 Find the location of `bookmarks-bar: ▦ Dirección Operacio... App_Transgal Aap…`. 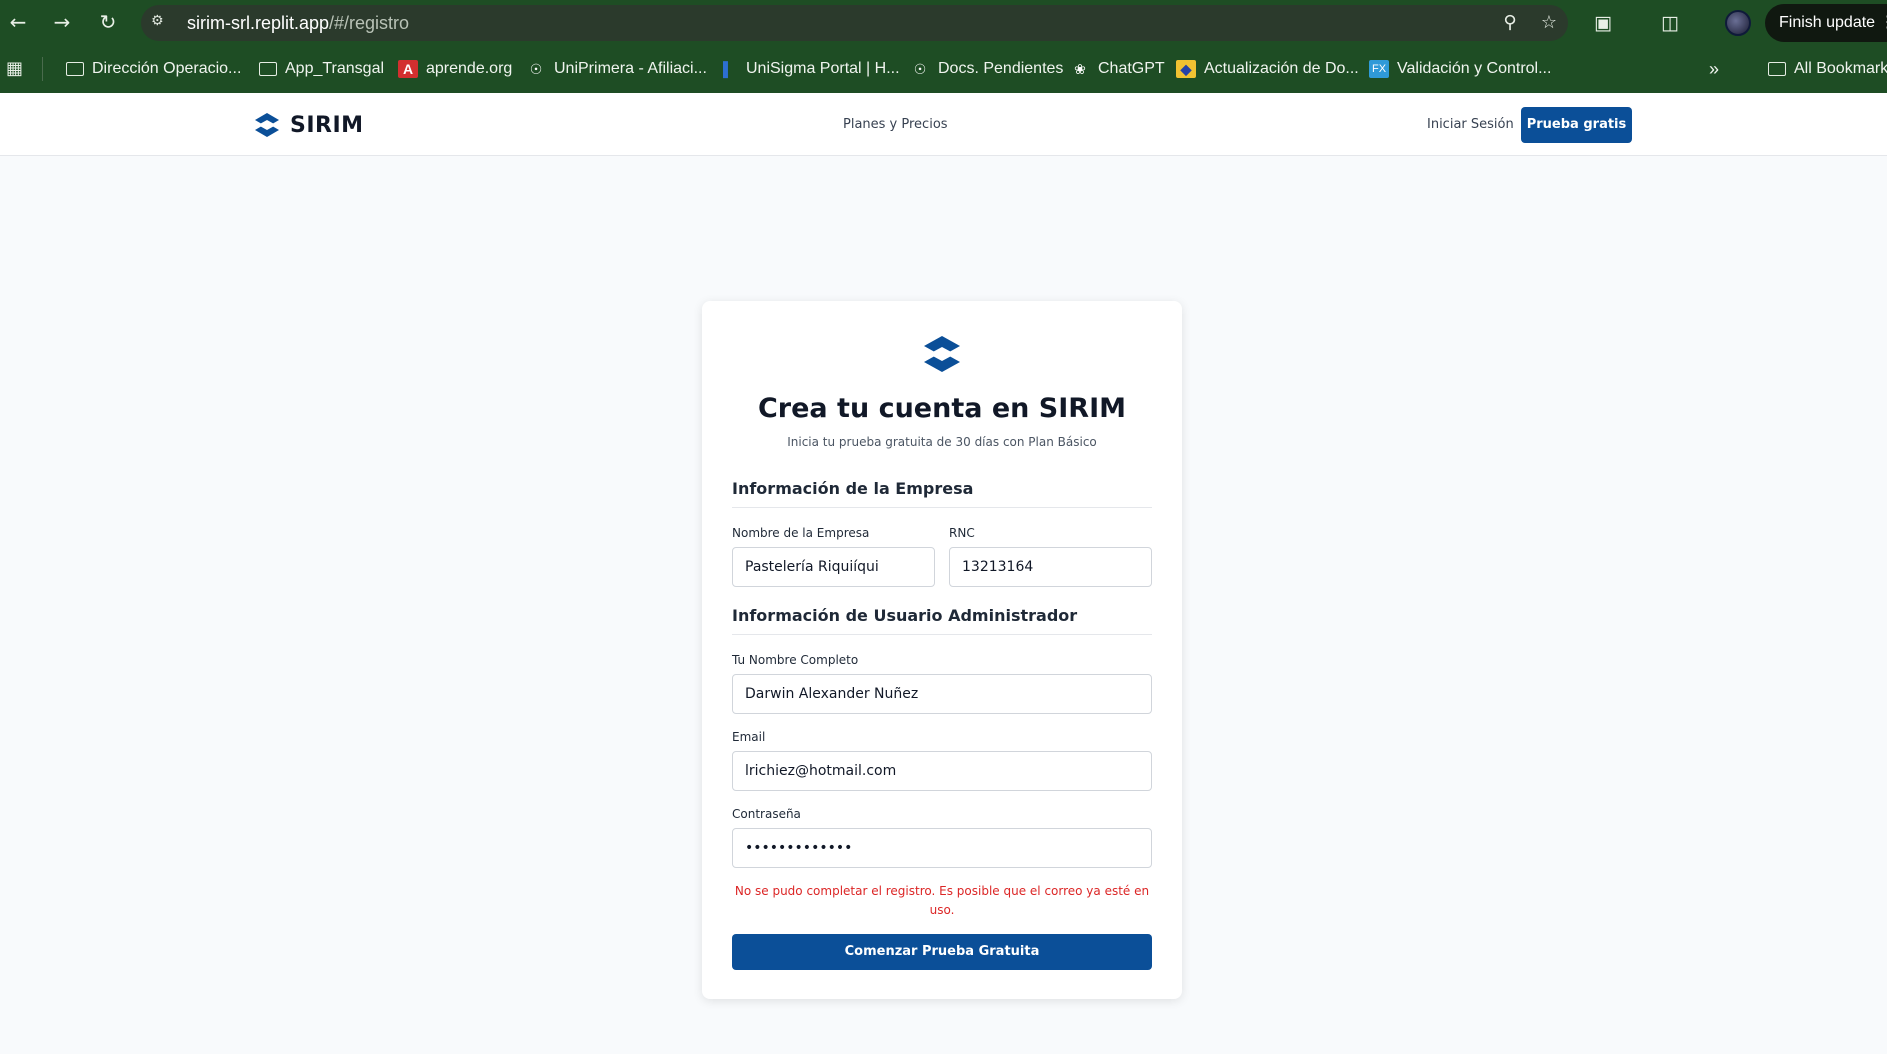

bookmarks-bar: ▦ Dirección Operacio... App_Transgal Aap… is located at coordinates (943, 69).